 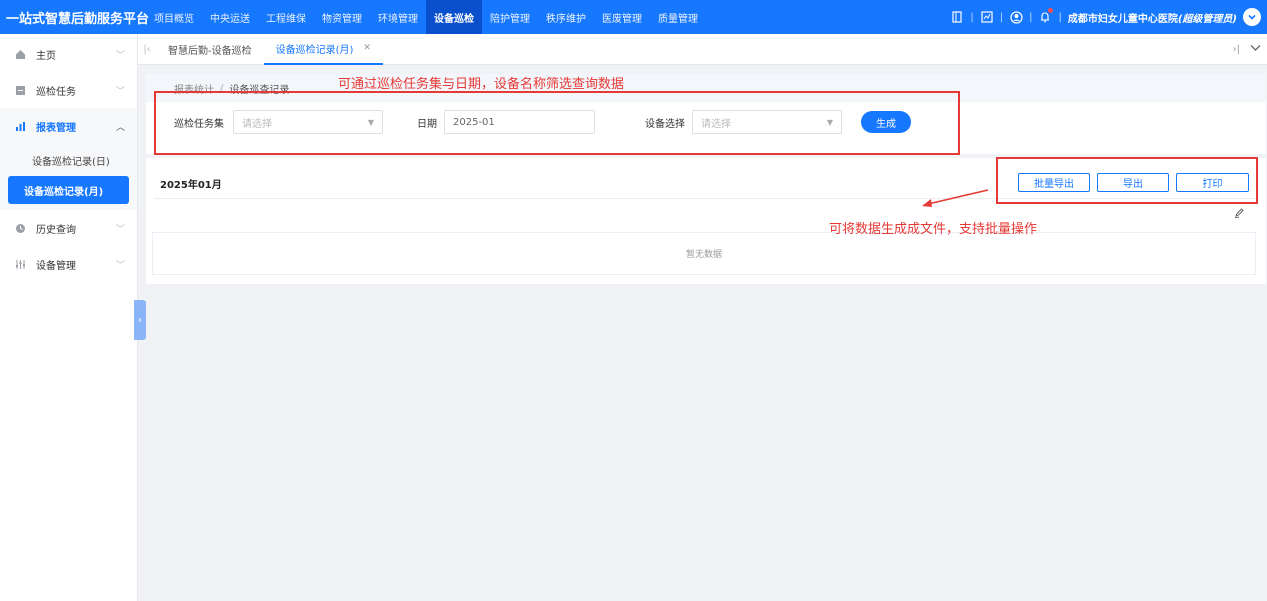 What do you see at coordinates (68, 190) in the screenshot?
I see `sidebar-subitem-monthly-record: 设备巡检记录(月)` at bounding box center [68, 190].